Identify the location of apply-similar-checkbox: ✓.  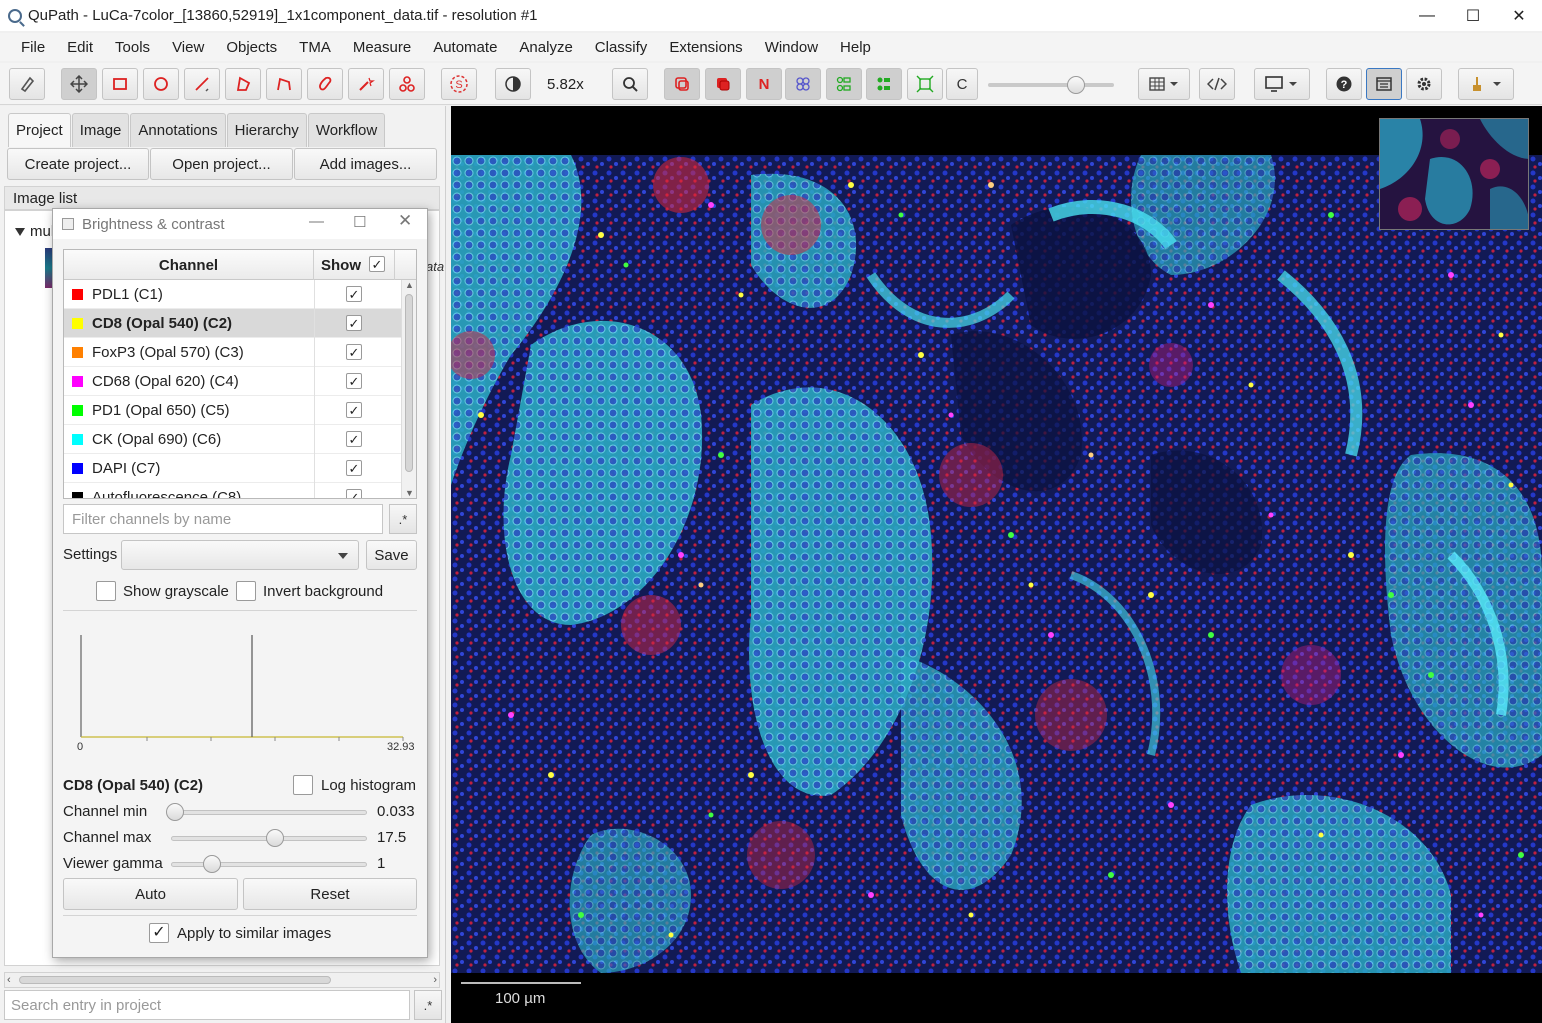
(159, 933).